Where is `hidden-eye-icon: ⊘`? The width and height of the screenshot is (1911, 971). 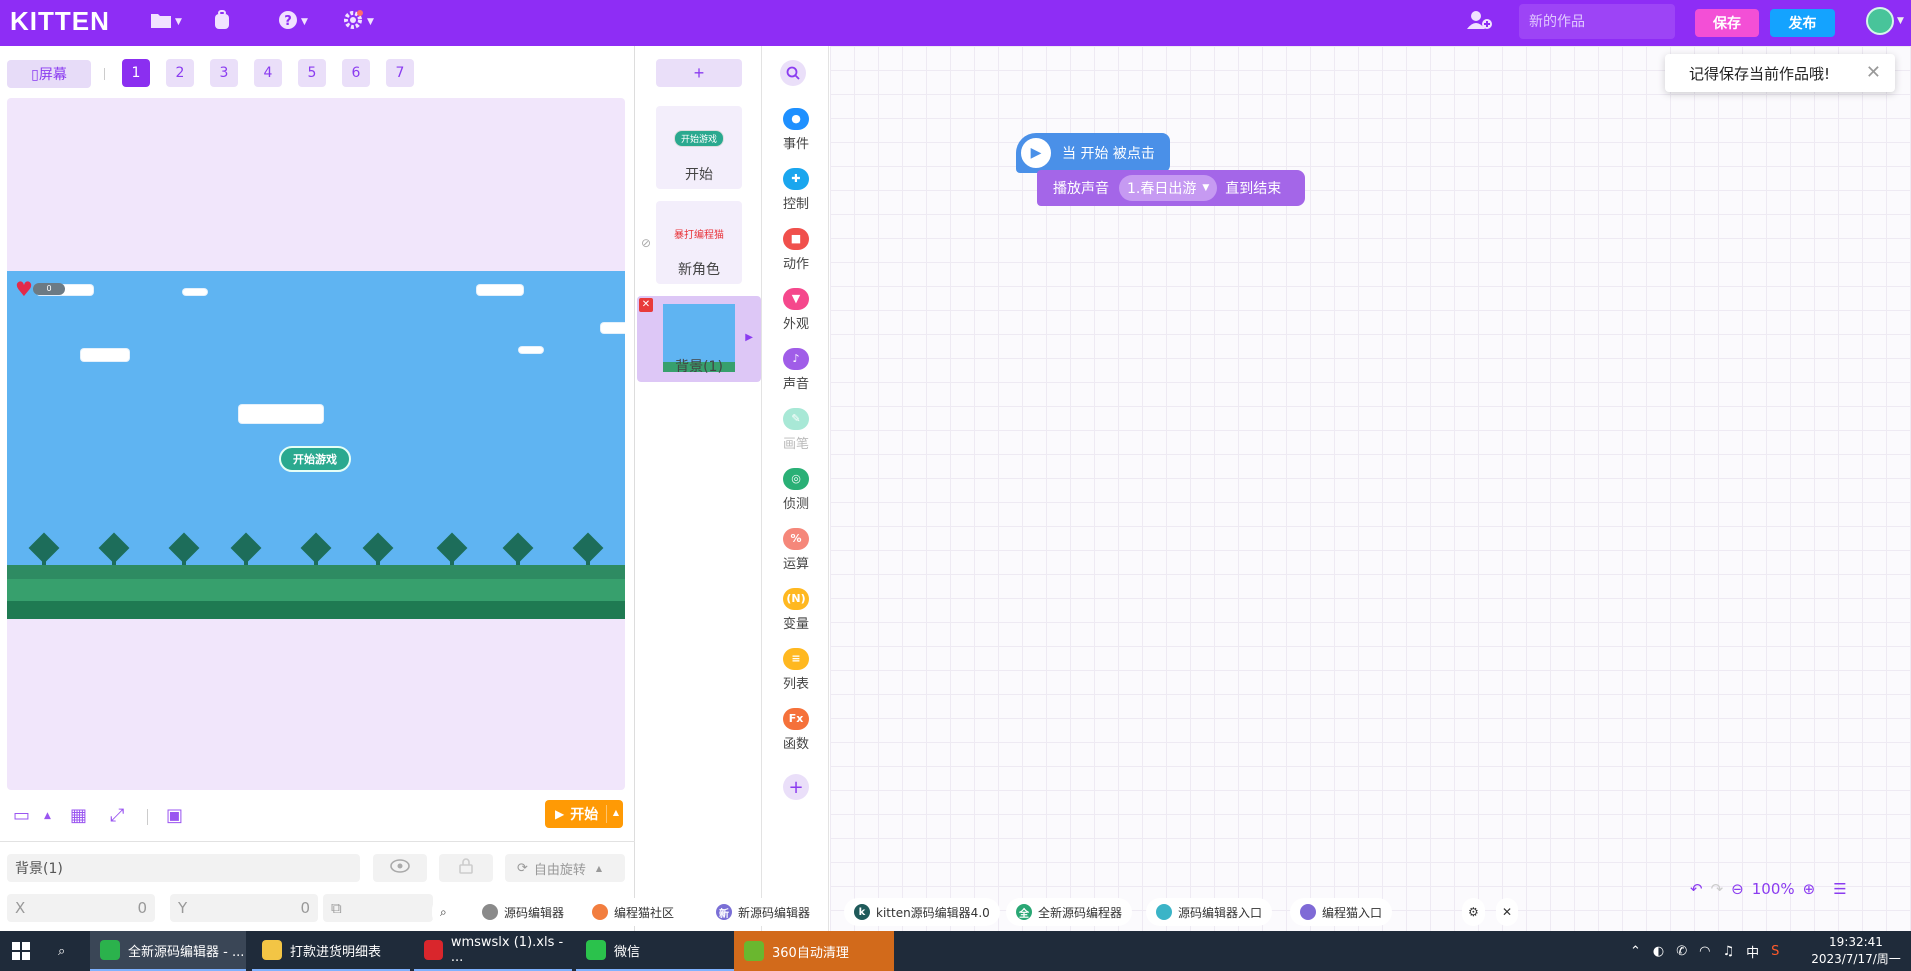 hidden-eye-icon: ⊘ is located at coordinates (646, 243).